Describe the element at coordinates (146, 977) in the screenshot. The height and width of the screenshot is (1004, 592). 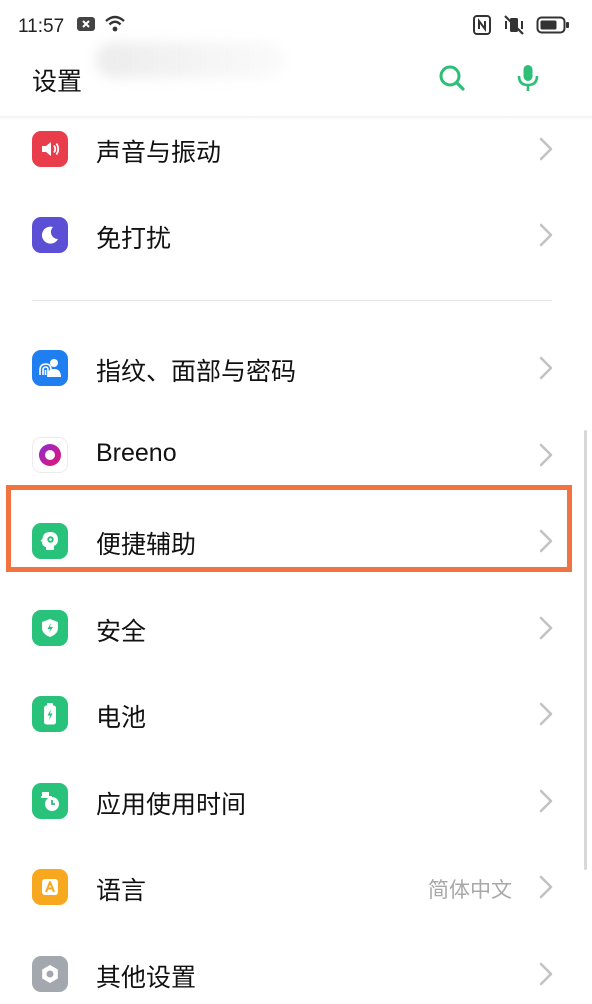
I see `settings-item-label: 其他设置` at that location.